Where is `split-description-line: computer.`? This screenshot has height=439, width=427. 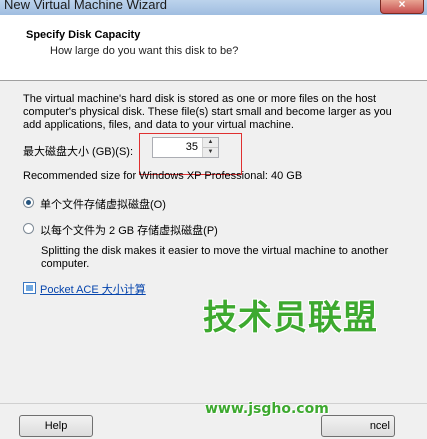 split-description-line: computer. is located at coordinates (65, 264).